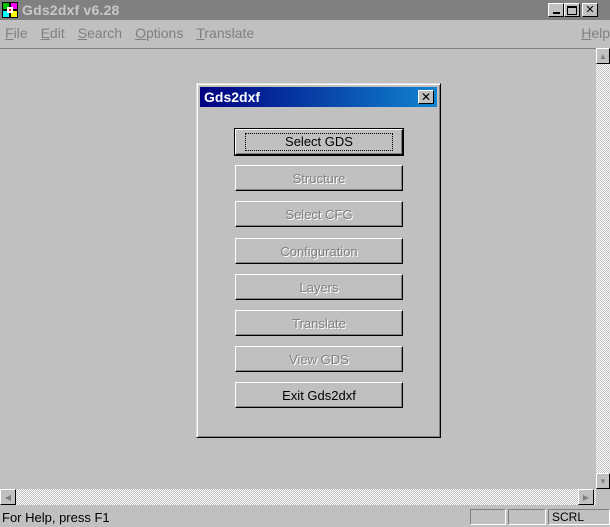  Describe the element at coordinates (319, 395) in the screenshot. I see `exit-gds2dxf-button: Exit Gds2dxf` at that location.